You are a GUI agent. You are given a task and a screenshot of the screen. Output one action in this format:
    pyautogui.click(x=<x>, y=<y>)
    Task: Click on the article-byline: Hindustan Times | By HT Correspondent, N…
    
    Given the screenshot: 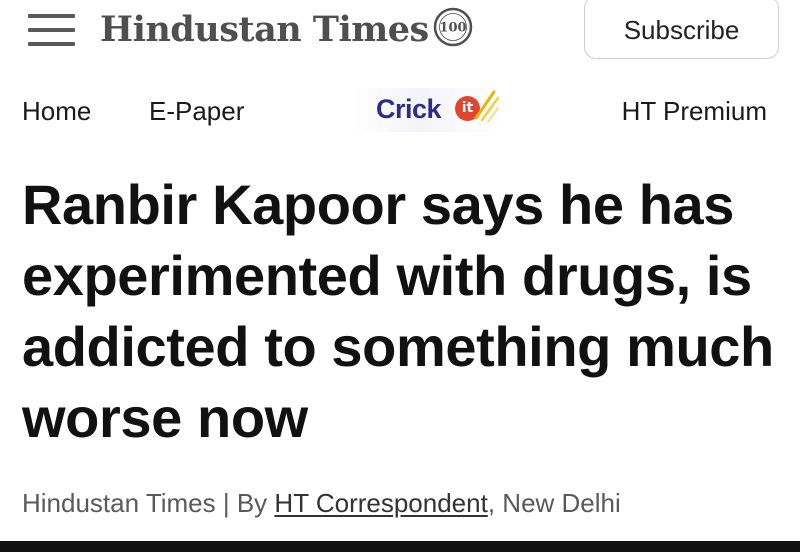 What is the action you would take?
    pyautogui.click(x=321, y=503)
    